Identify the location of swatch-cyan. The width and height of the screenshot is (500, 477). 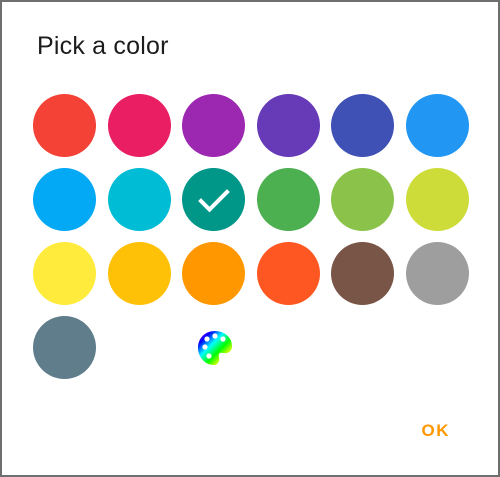
(139, 199).